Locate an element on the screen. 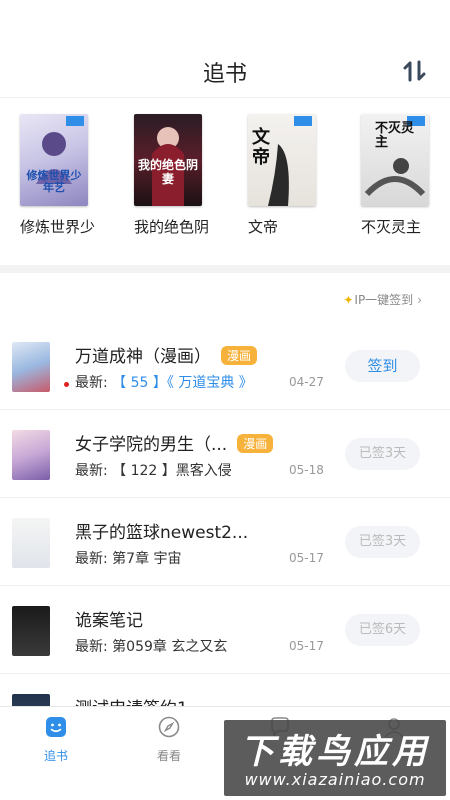 The height and width of the screenshot is (800, 450). recommend-book: 修炼世界少年艺 修炼世界少 is located at coordinates (55, 175).